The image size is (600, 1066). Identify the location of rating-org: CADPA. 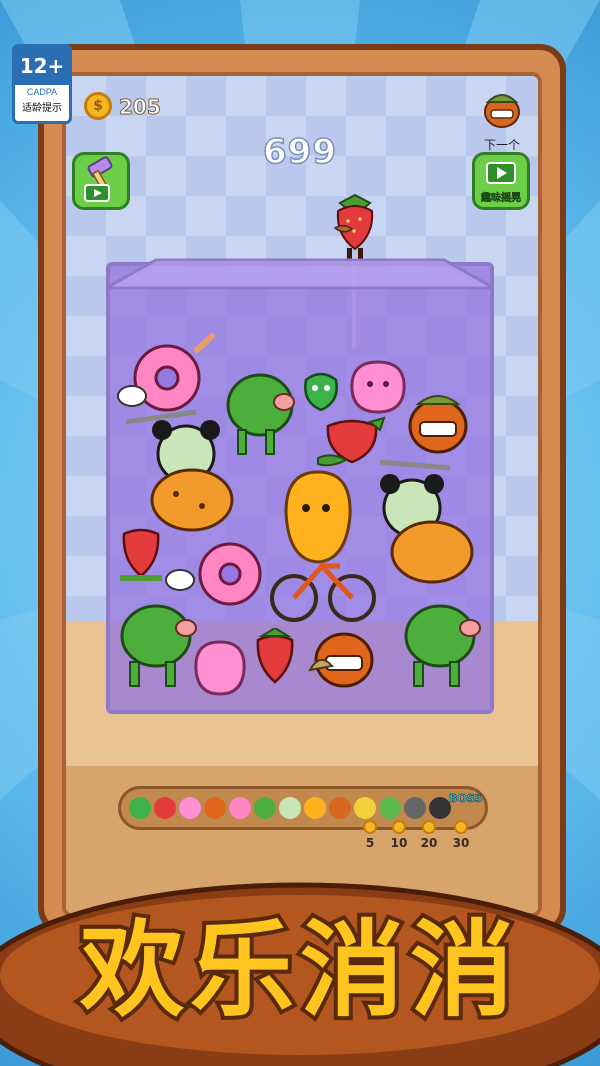
(42, 92).